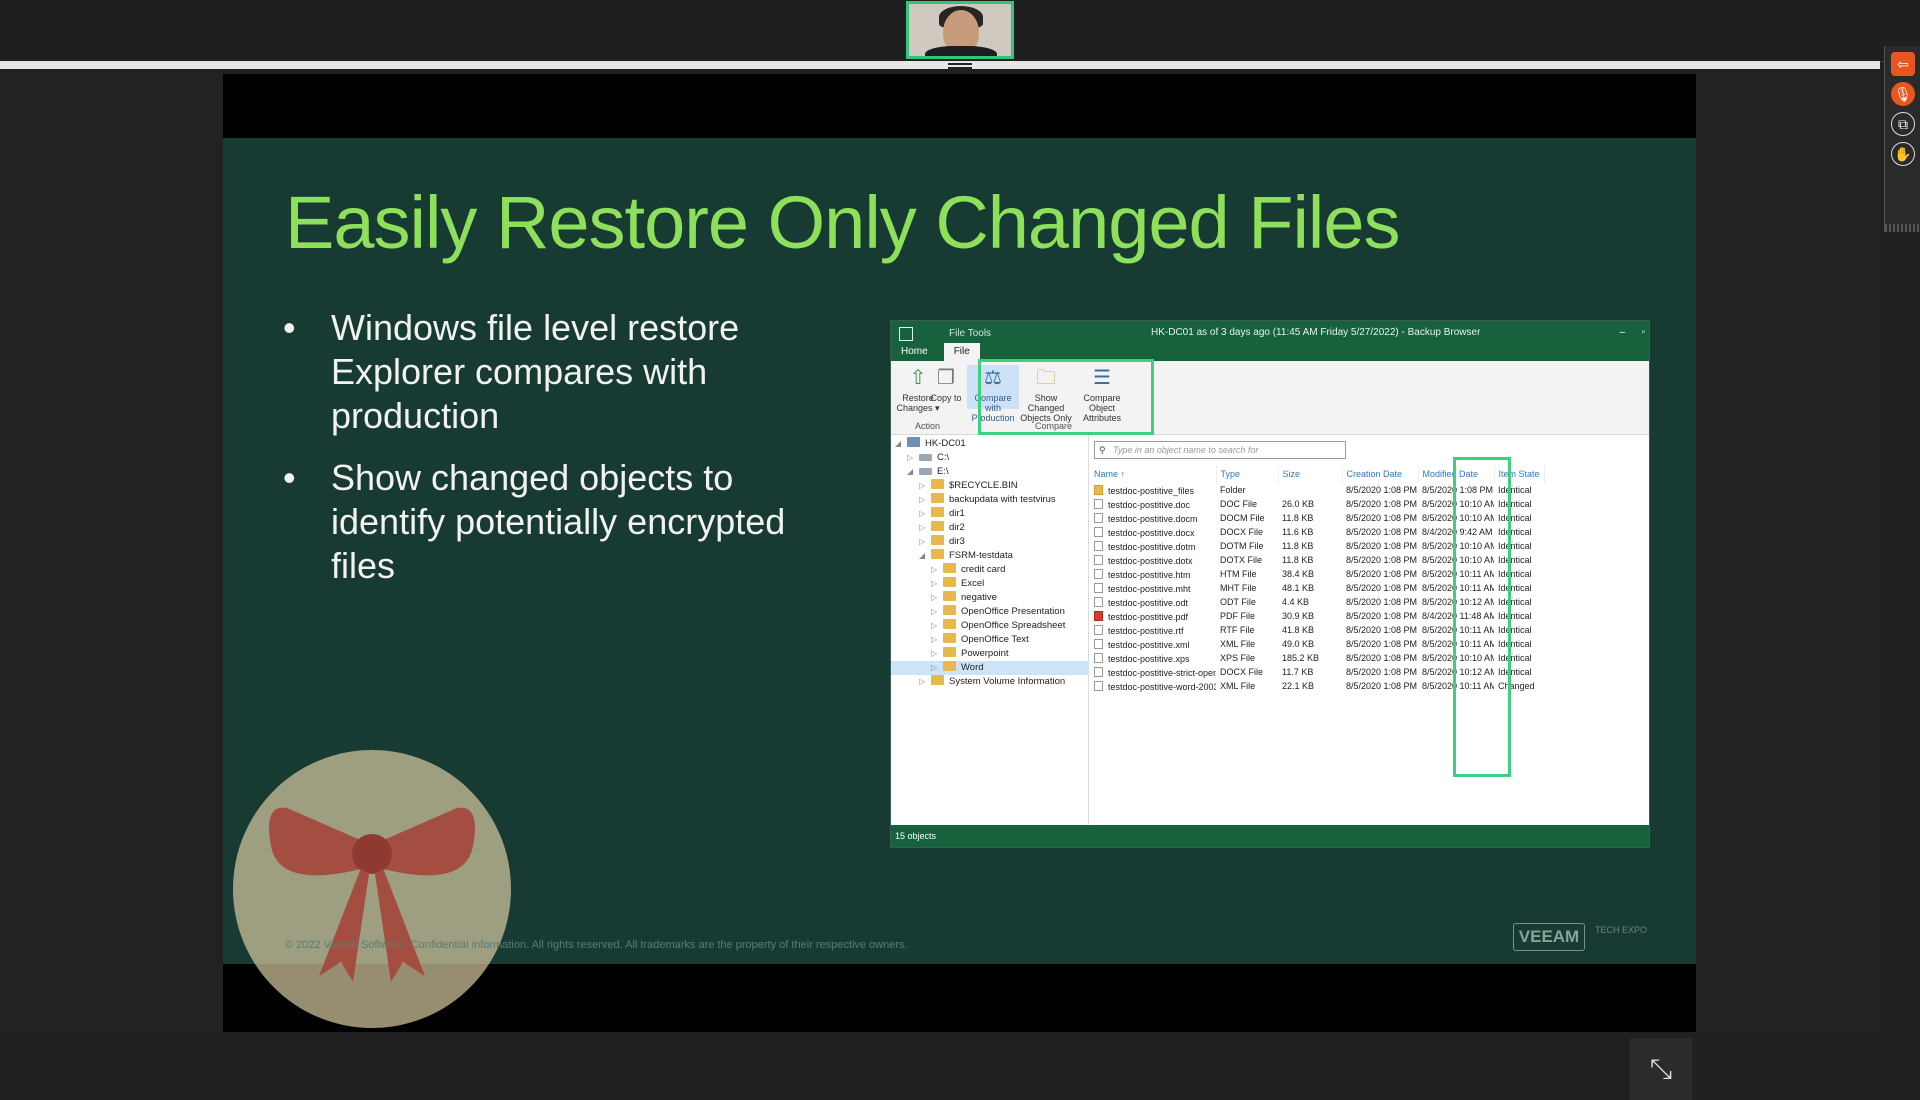 The image size is (1920, 1100). What do you see at coordinates (1643, 332) in the screenshot?
I see `maximize-icon: ▫` at bounding box center [1643, 332].